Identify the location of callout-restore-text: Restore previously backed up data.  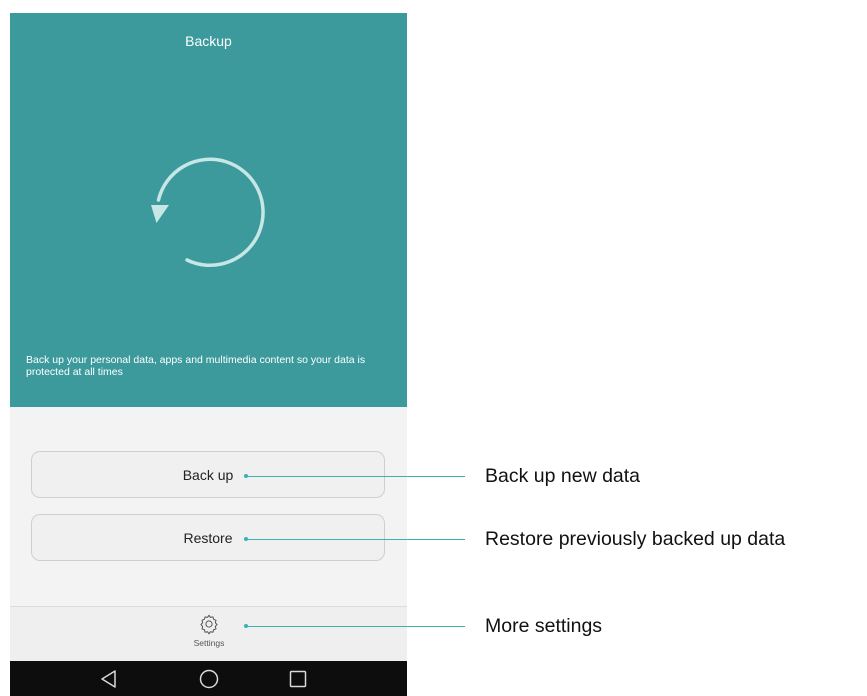
(635, 539).